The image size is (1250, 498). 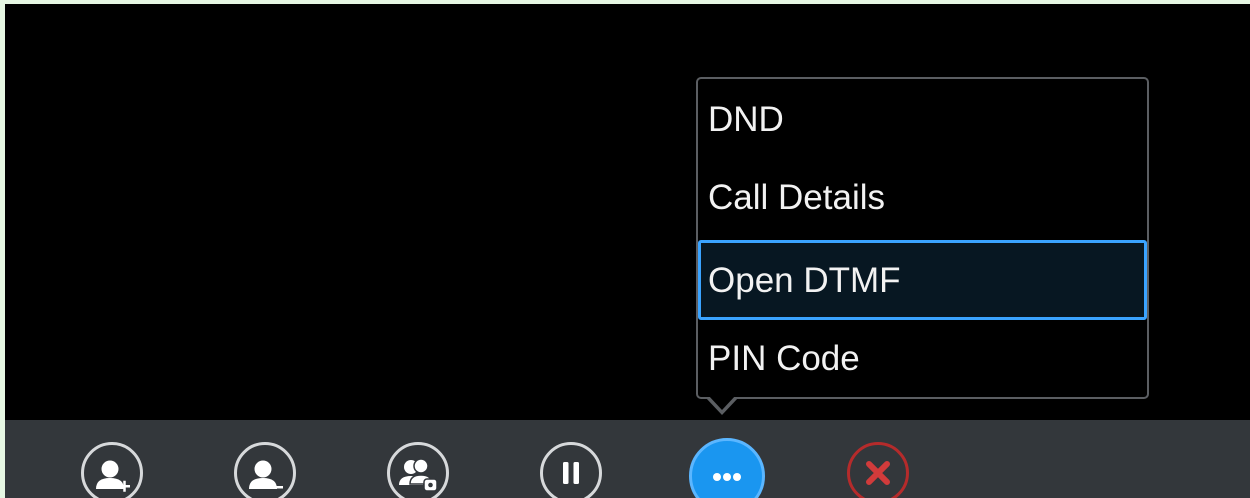 I want to click on menu-item-open-dtmf: Open DTMF, so click(x=922, y=280).